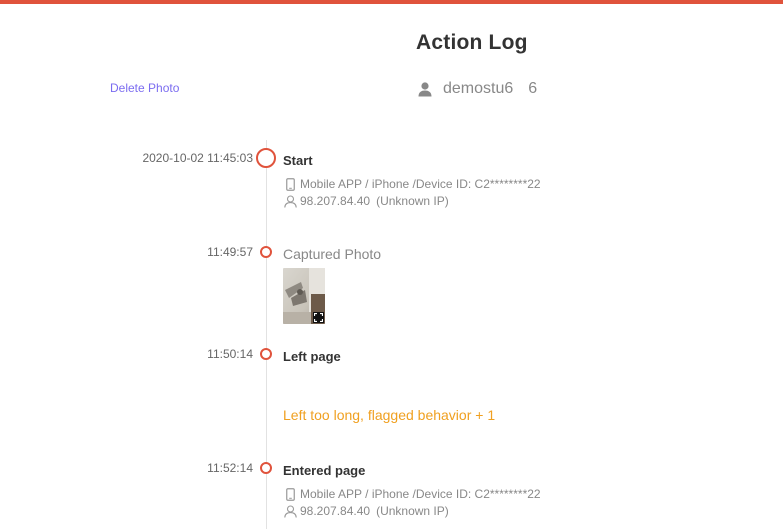  Describe the element at coordinates (533, 88) in the screenshot. I see `user-count: 6` at that location.